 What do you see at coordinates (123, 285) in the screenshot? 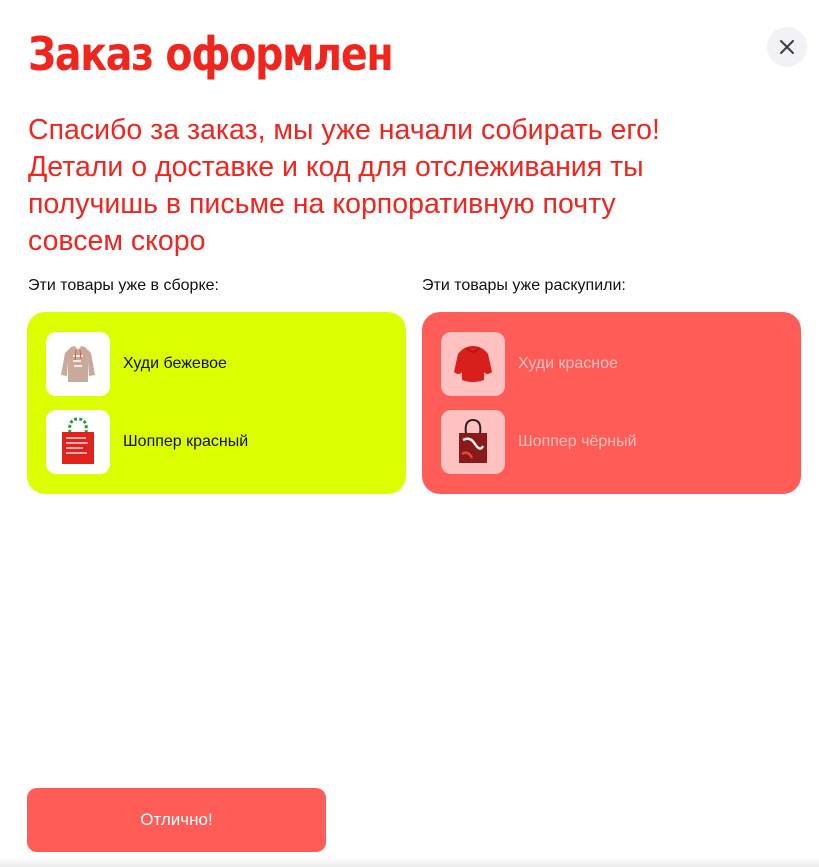
I see `in-assembly-label: Эти товары уже в сборке:` at bounding box center [123, 285].